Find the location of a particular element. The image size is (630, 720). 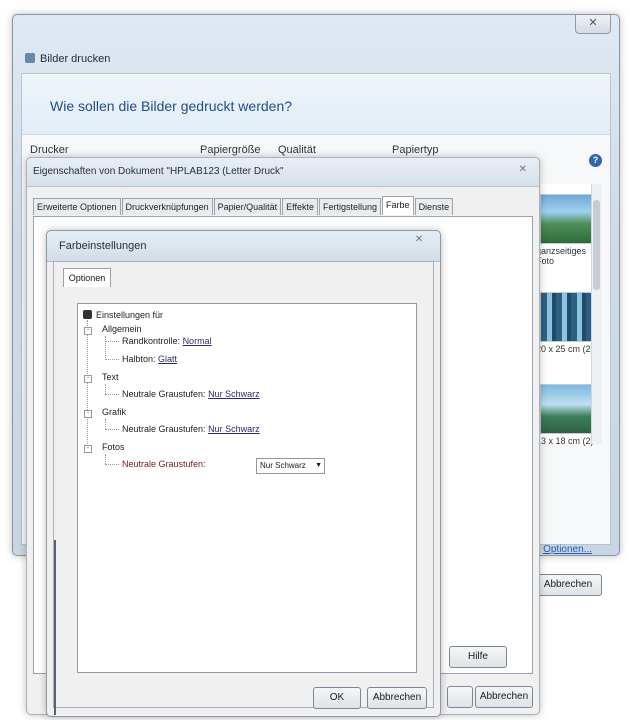

paper-size-label: Papiergröße is located at coordinates (230, 150).